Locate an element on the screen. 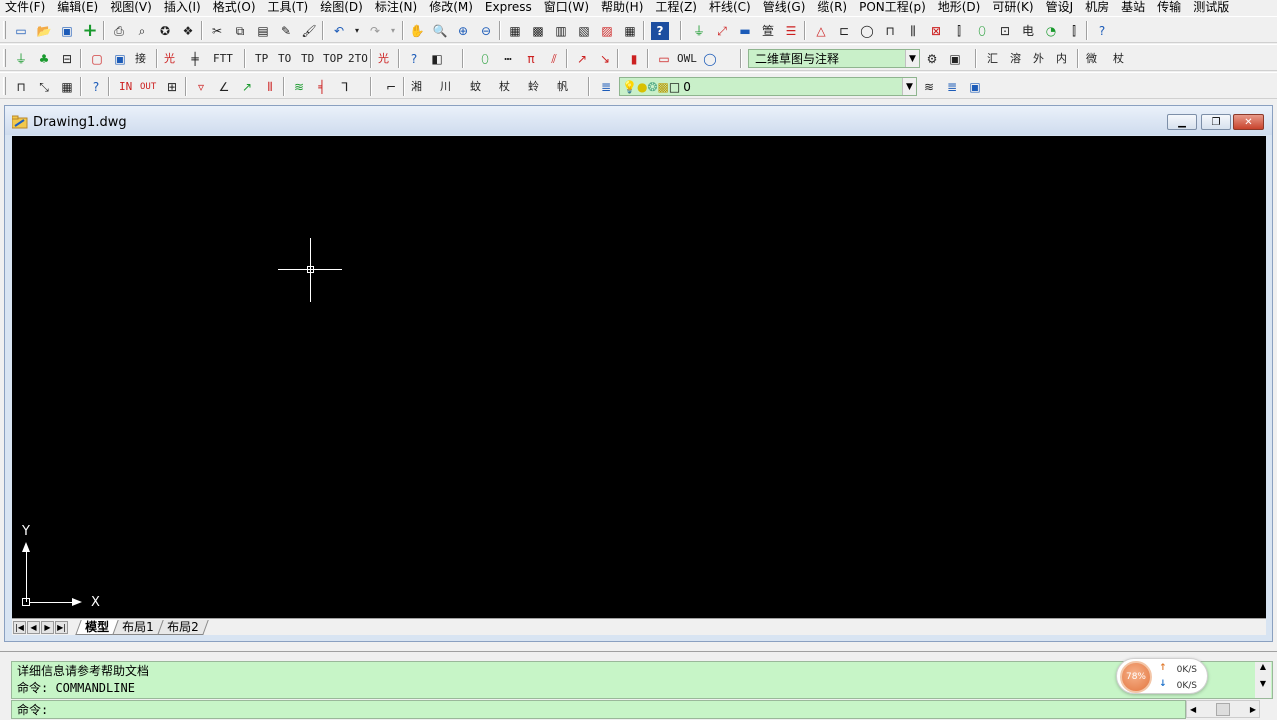 The width and height of the screenshot is (1277, 720). pole-icon: ⫿ is located at coordinates (959, 31).